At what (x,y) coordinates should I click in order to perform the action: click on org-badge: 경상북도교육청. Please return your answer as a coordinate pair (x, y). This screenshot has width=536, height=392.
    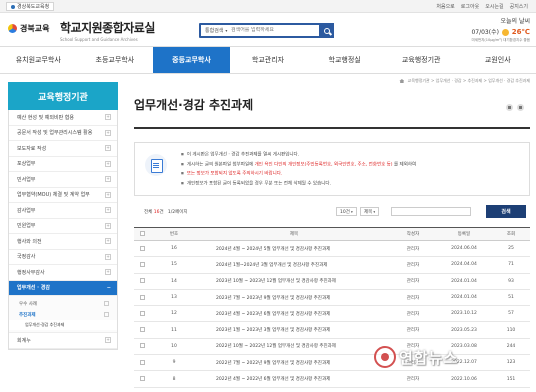
    Looking at the image, I should click on (30, 6).